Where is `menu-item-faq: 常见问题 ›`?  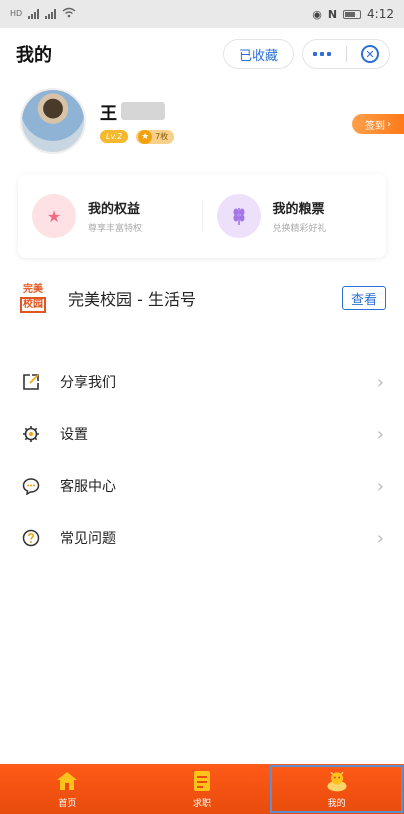 menu-item-faq: 常见问题 › is located at coordinates (202, 538).